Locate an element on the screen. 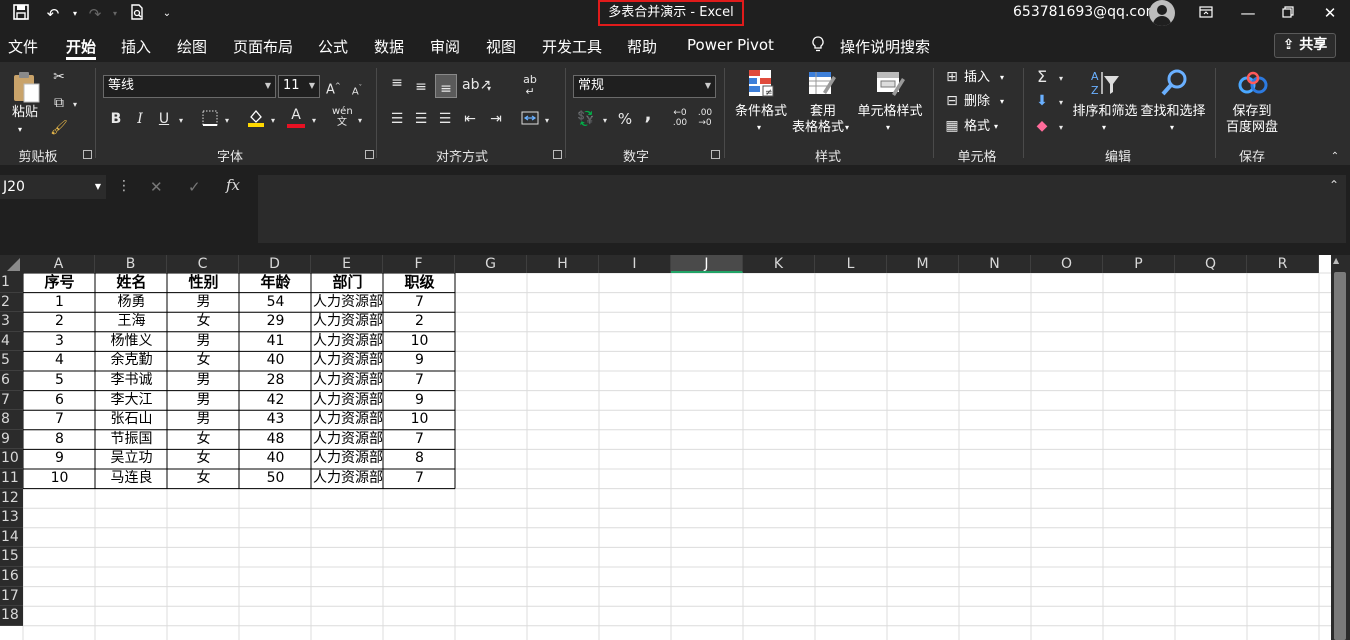 Image resolution: width=1350 pixels, height=640 pixels. find-dropdown-icon: ▾ is located at coordinates (1172, 128).